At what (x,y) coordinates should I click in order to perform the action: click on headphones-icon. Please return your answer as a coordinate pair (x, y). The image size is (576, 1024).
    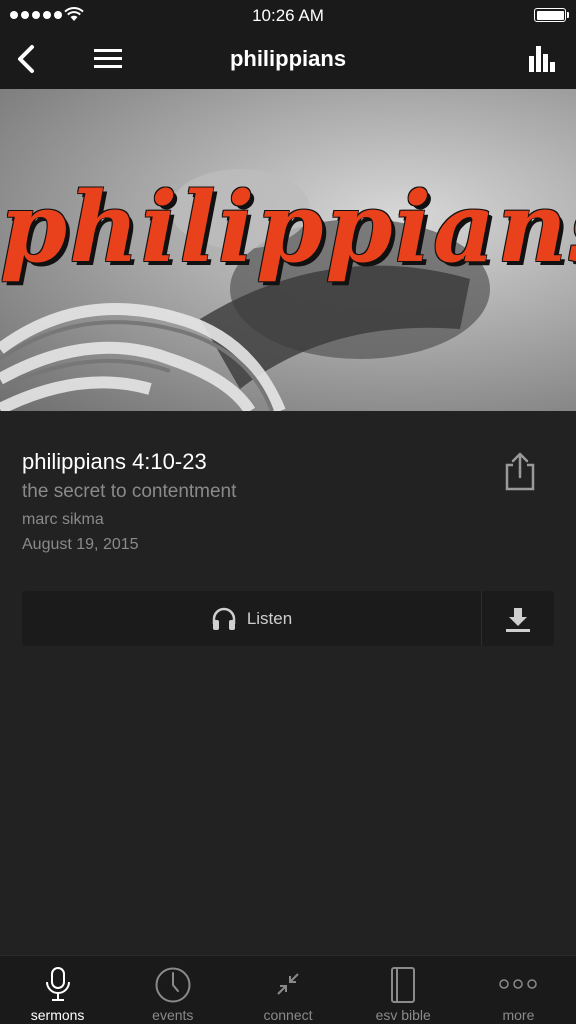
    Looking at the image, I should click on (224, 618).